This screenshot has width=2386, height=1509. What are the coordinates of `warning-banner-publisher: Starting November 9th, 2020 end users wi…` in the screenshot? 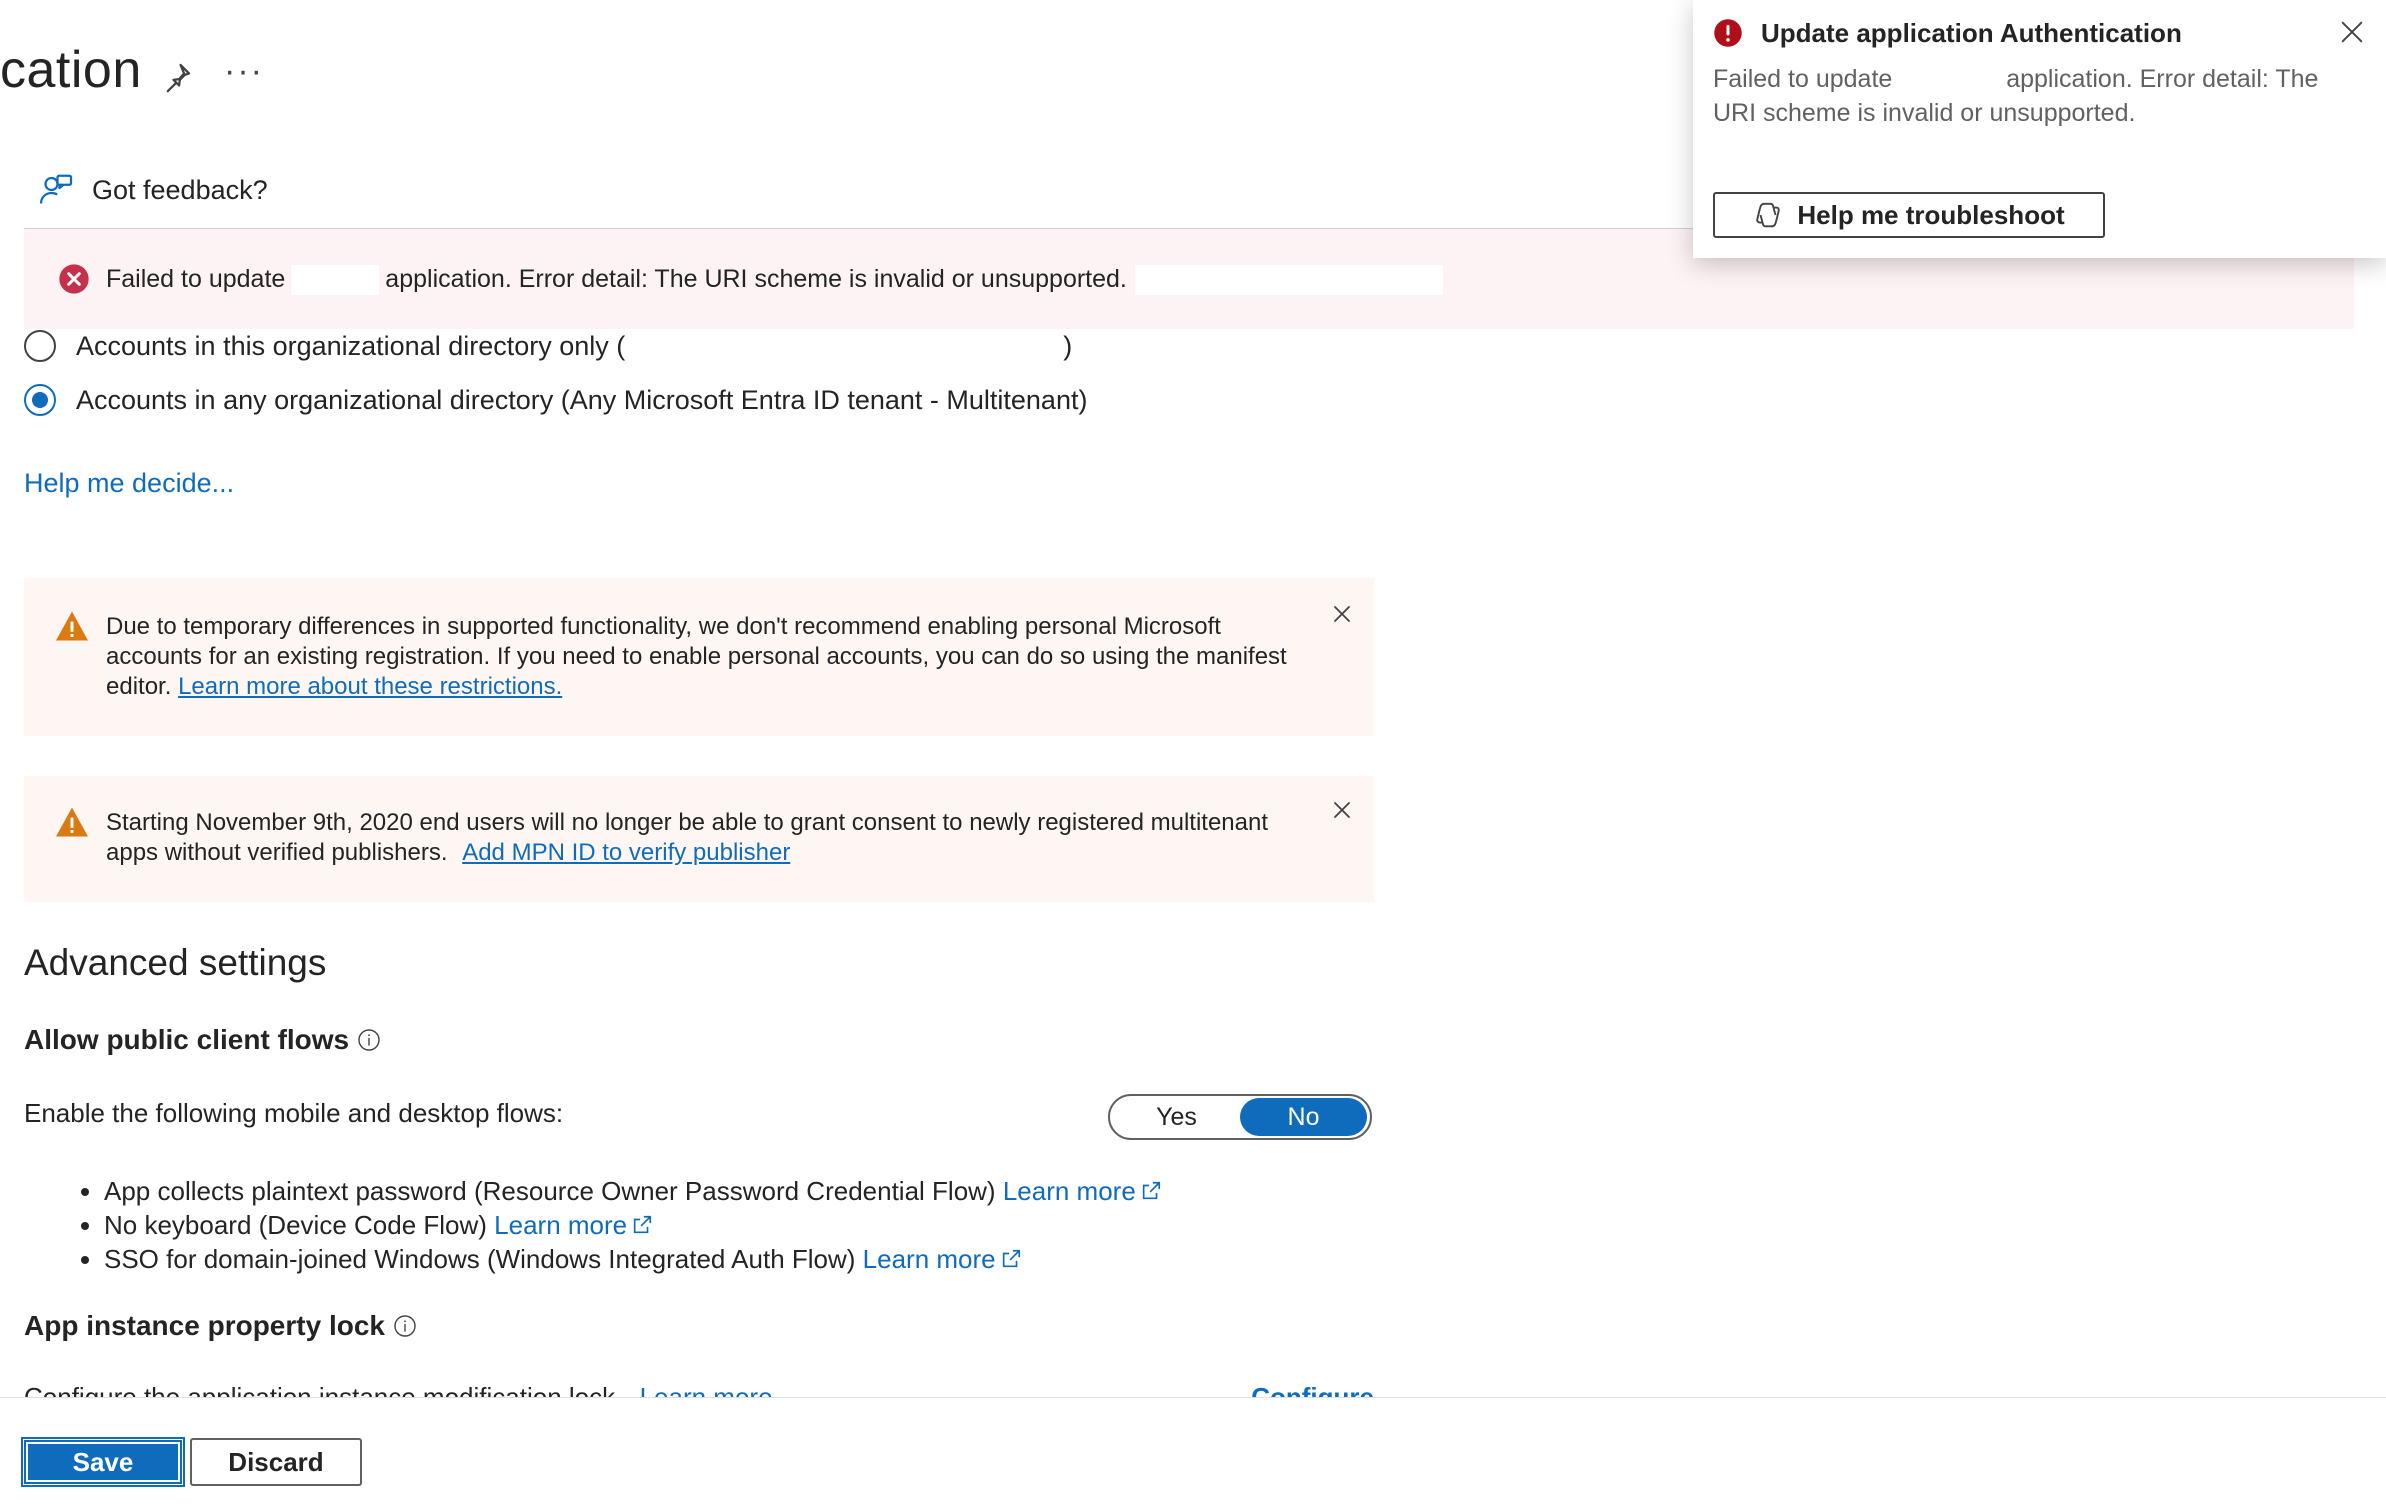 It's located at (699, 839).